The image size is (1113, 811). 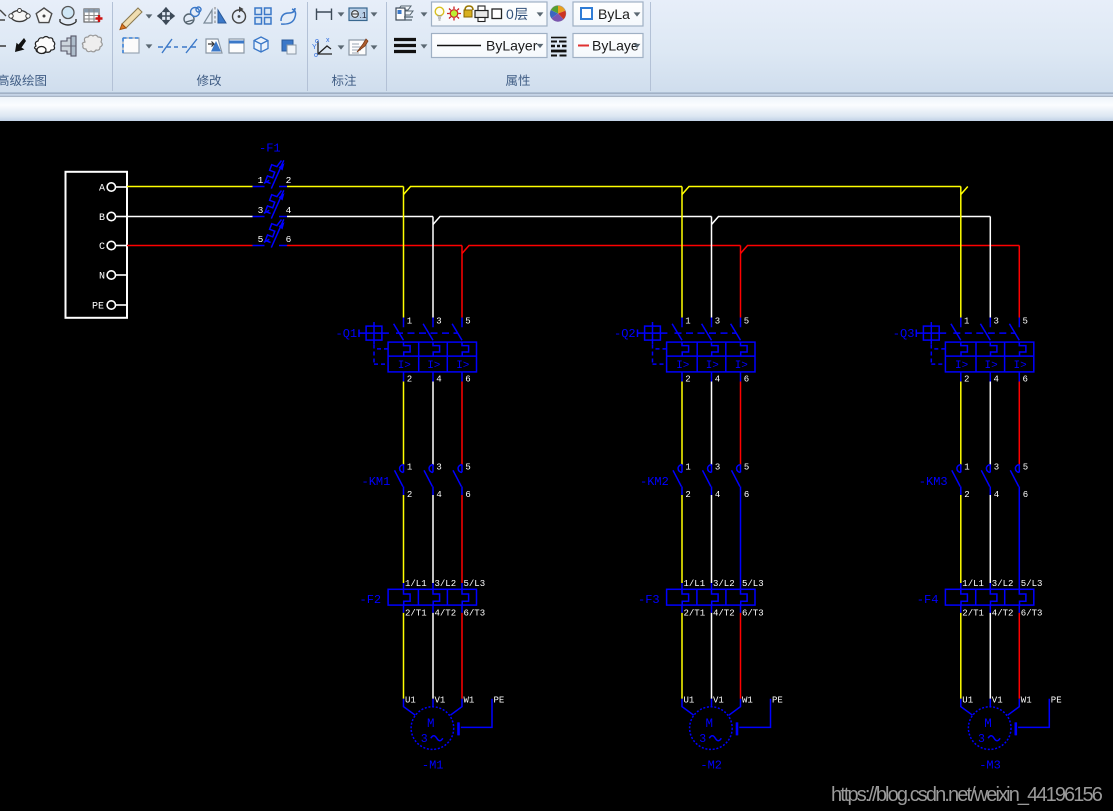 I want to click on svg-text: A, so click(x=102, y=189).